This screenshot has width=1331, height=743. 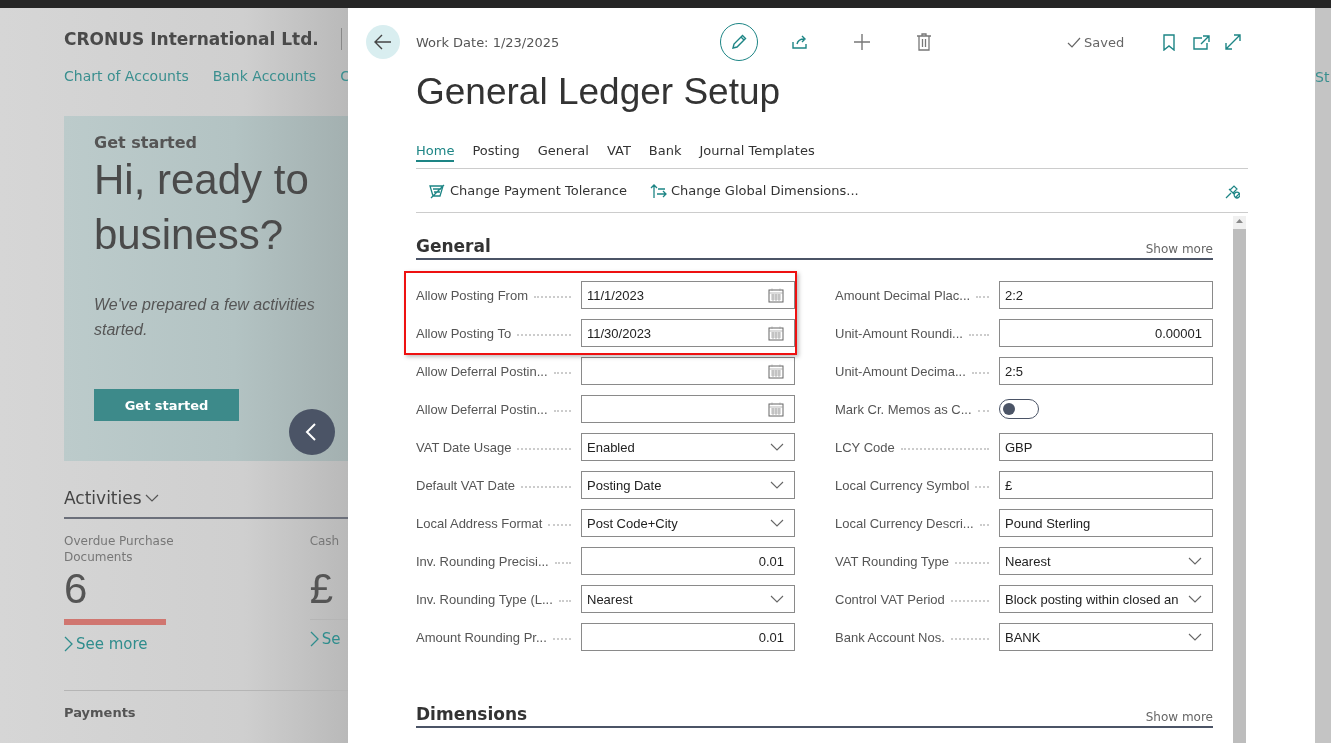 What do you see at coordinates (563, 150) in the screenshot?
I see `tab: General` at bounding box center [563, 150].